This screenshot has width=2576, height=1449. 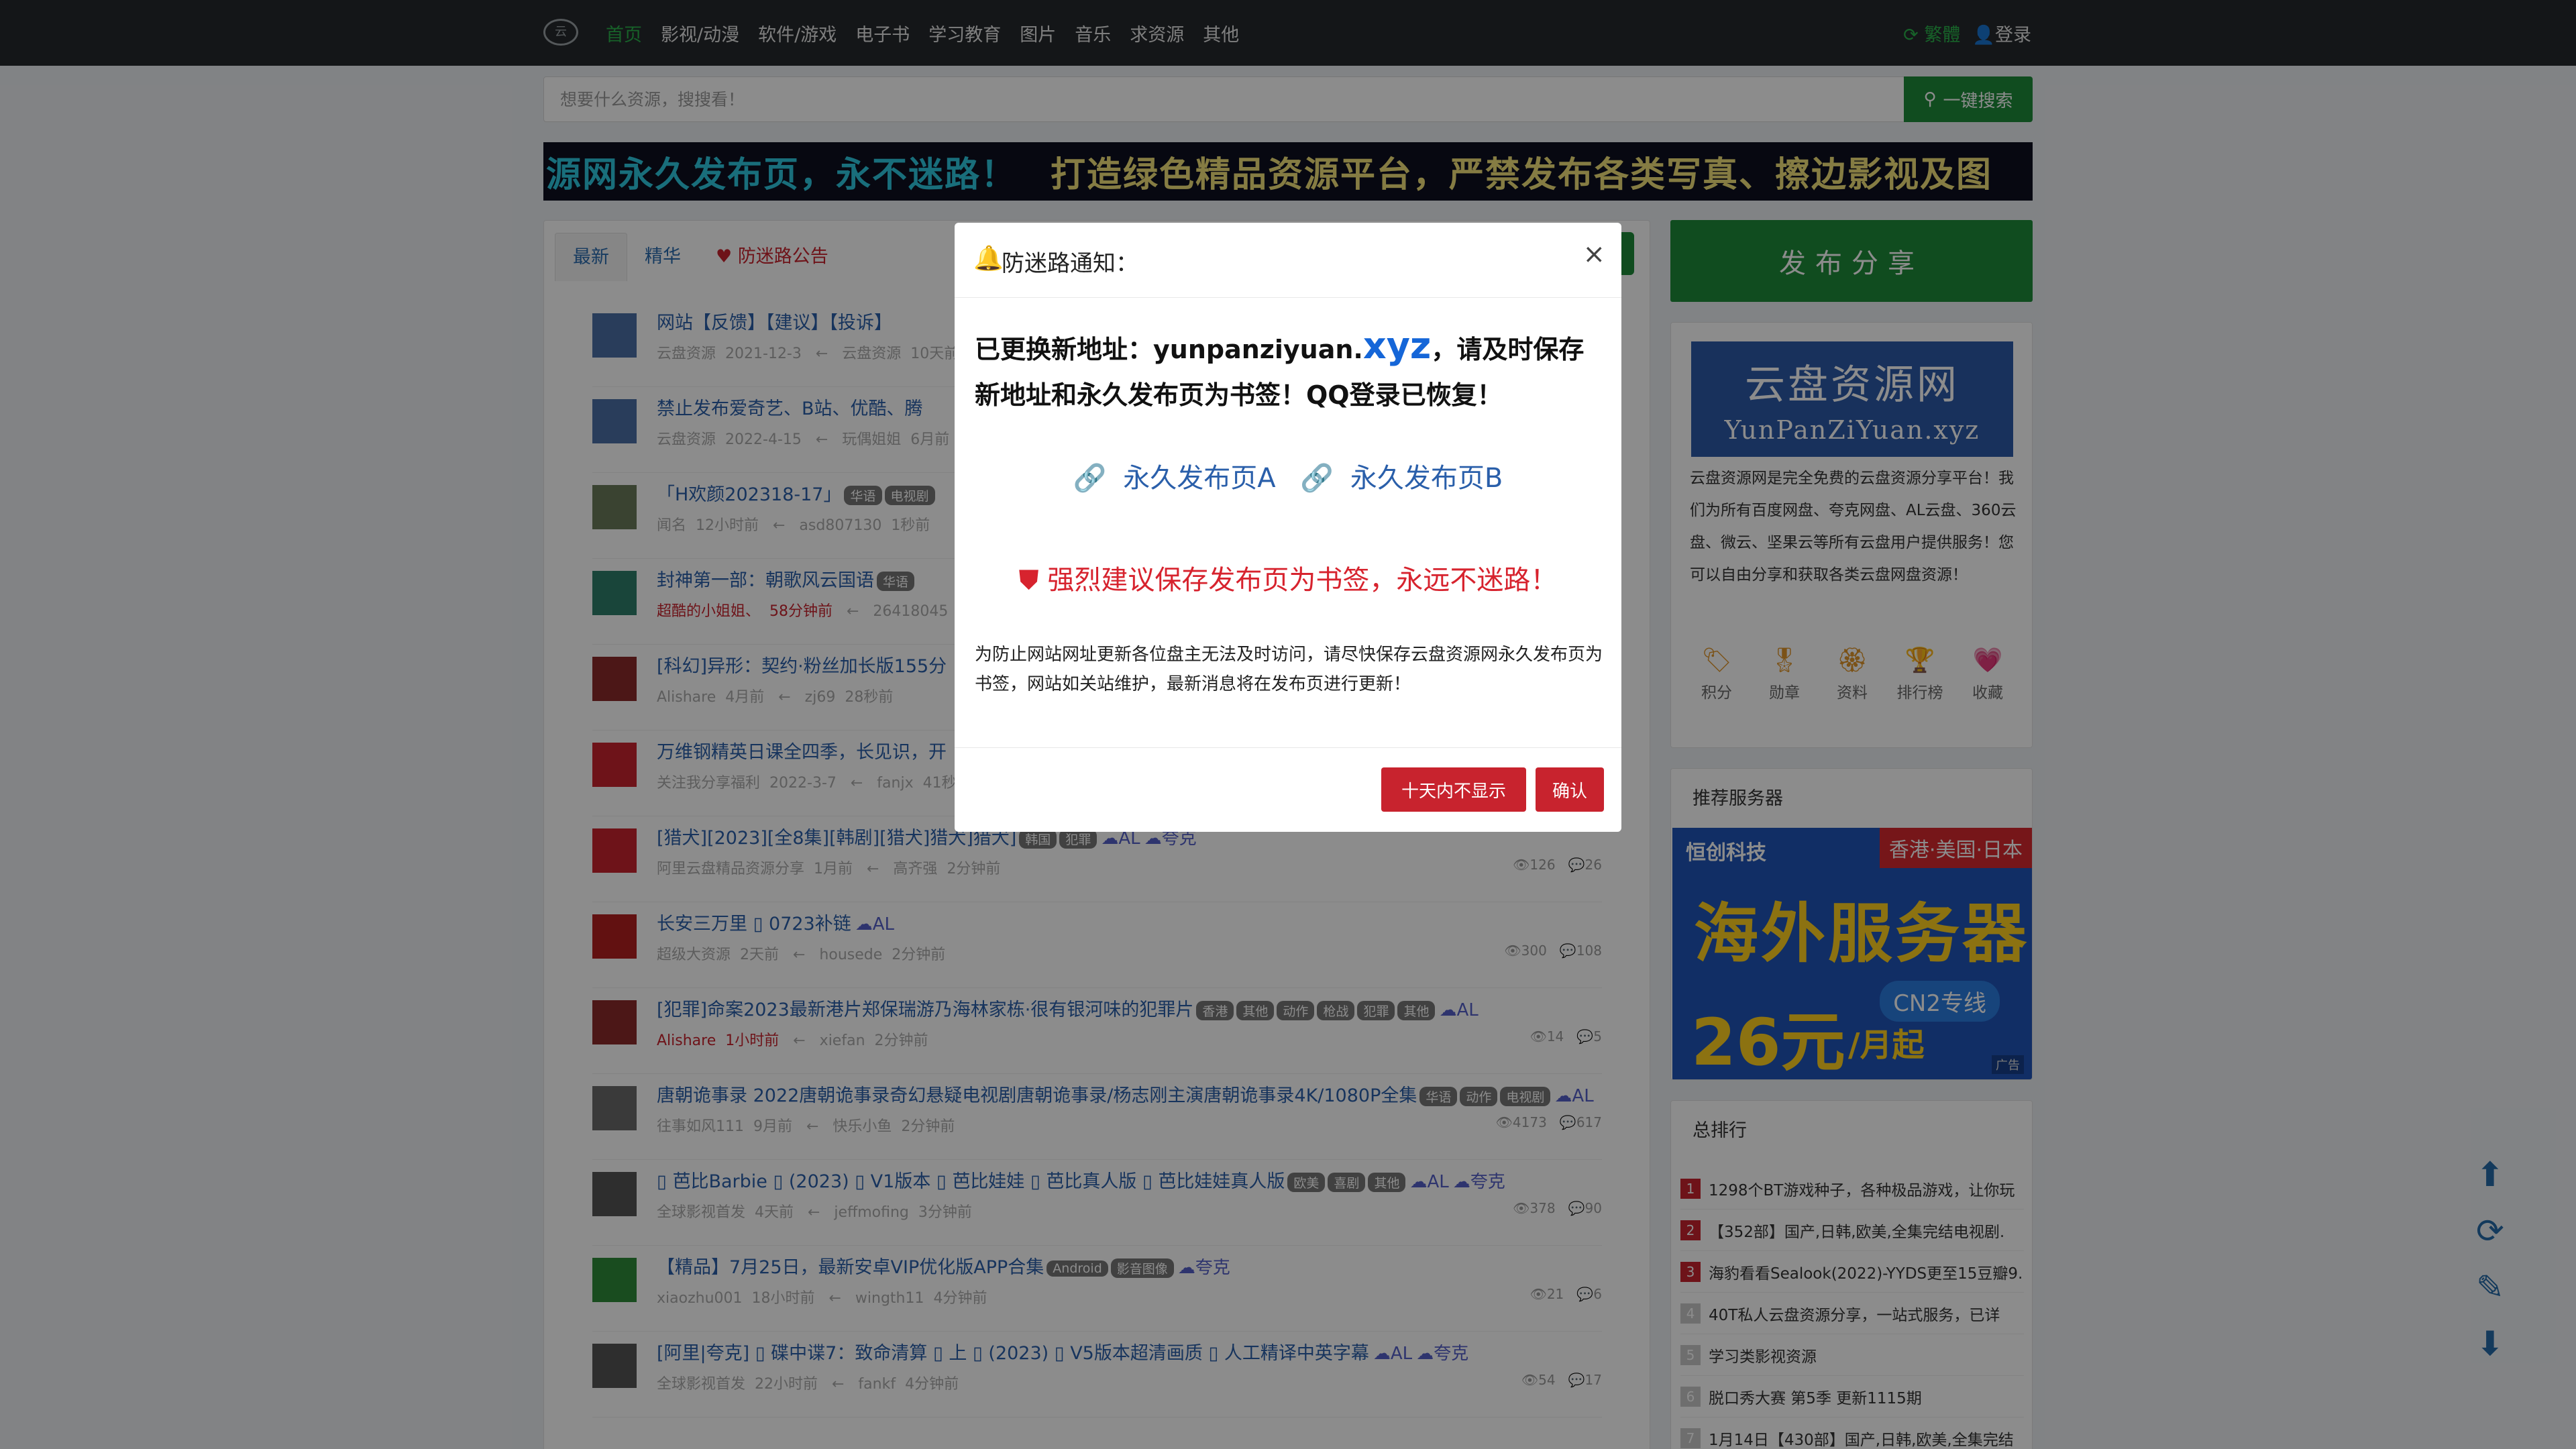 I want to click on bell-icon: 🔔, so click(x=988, y=258).